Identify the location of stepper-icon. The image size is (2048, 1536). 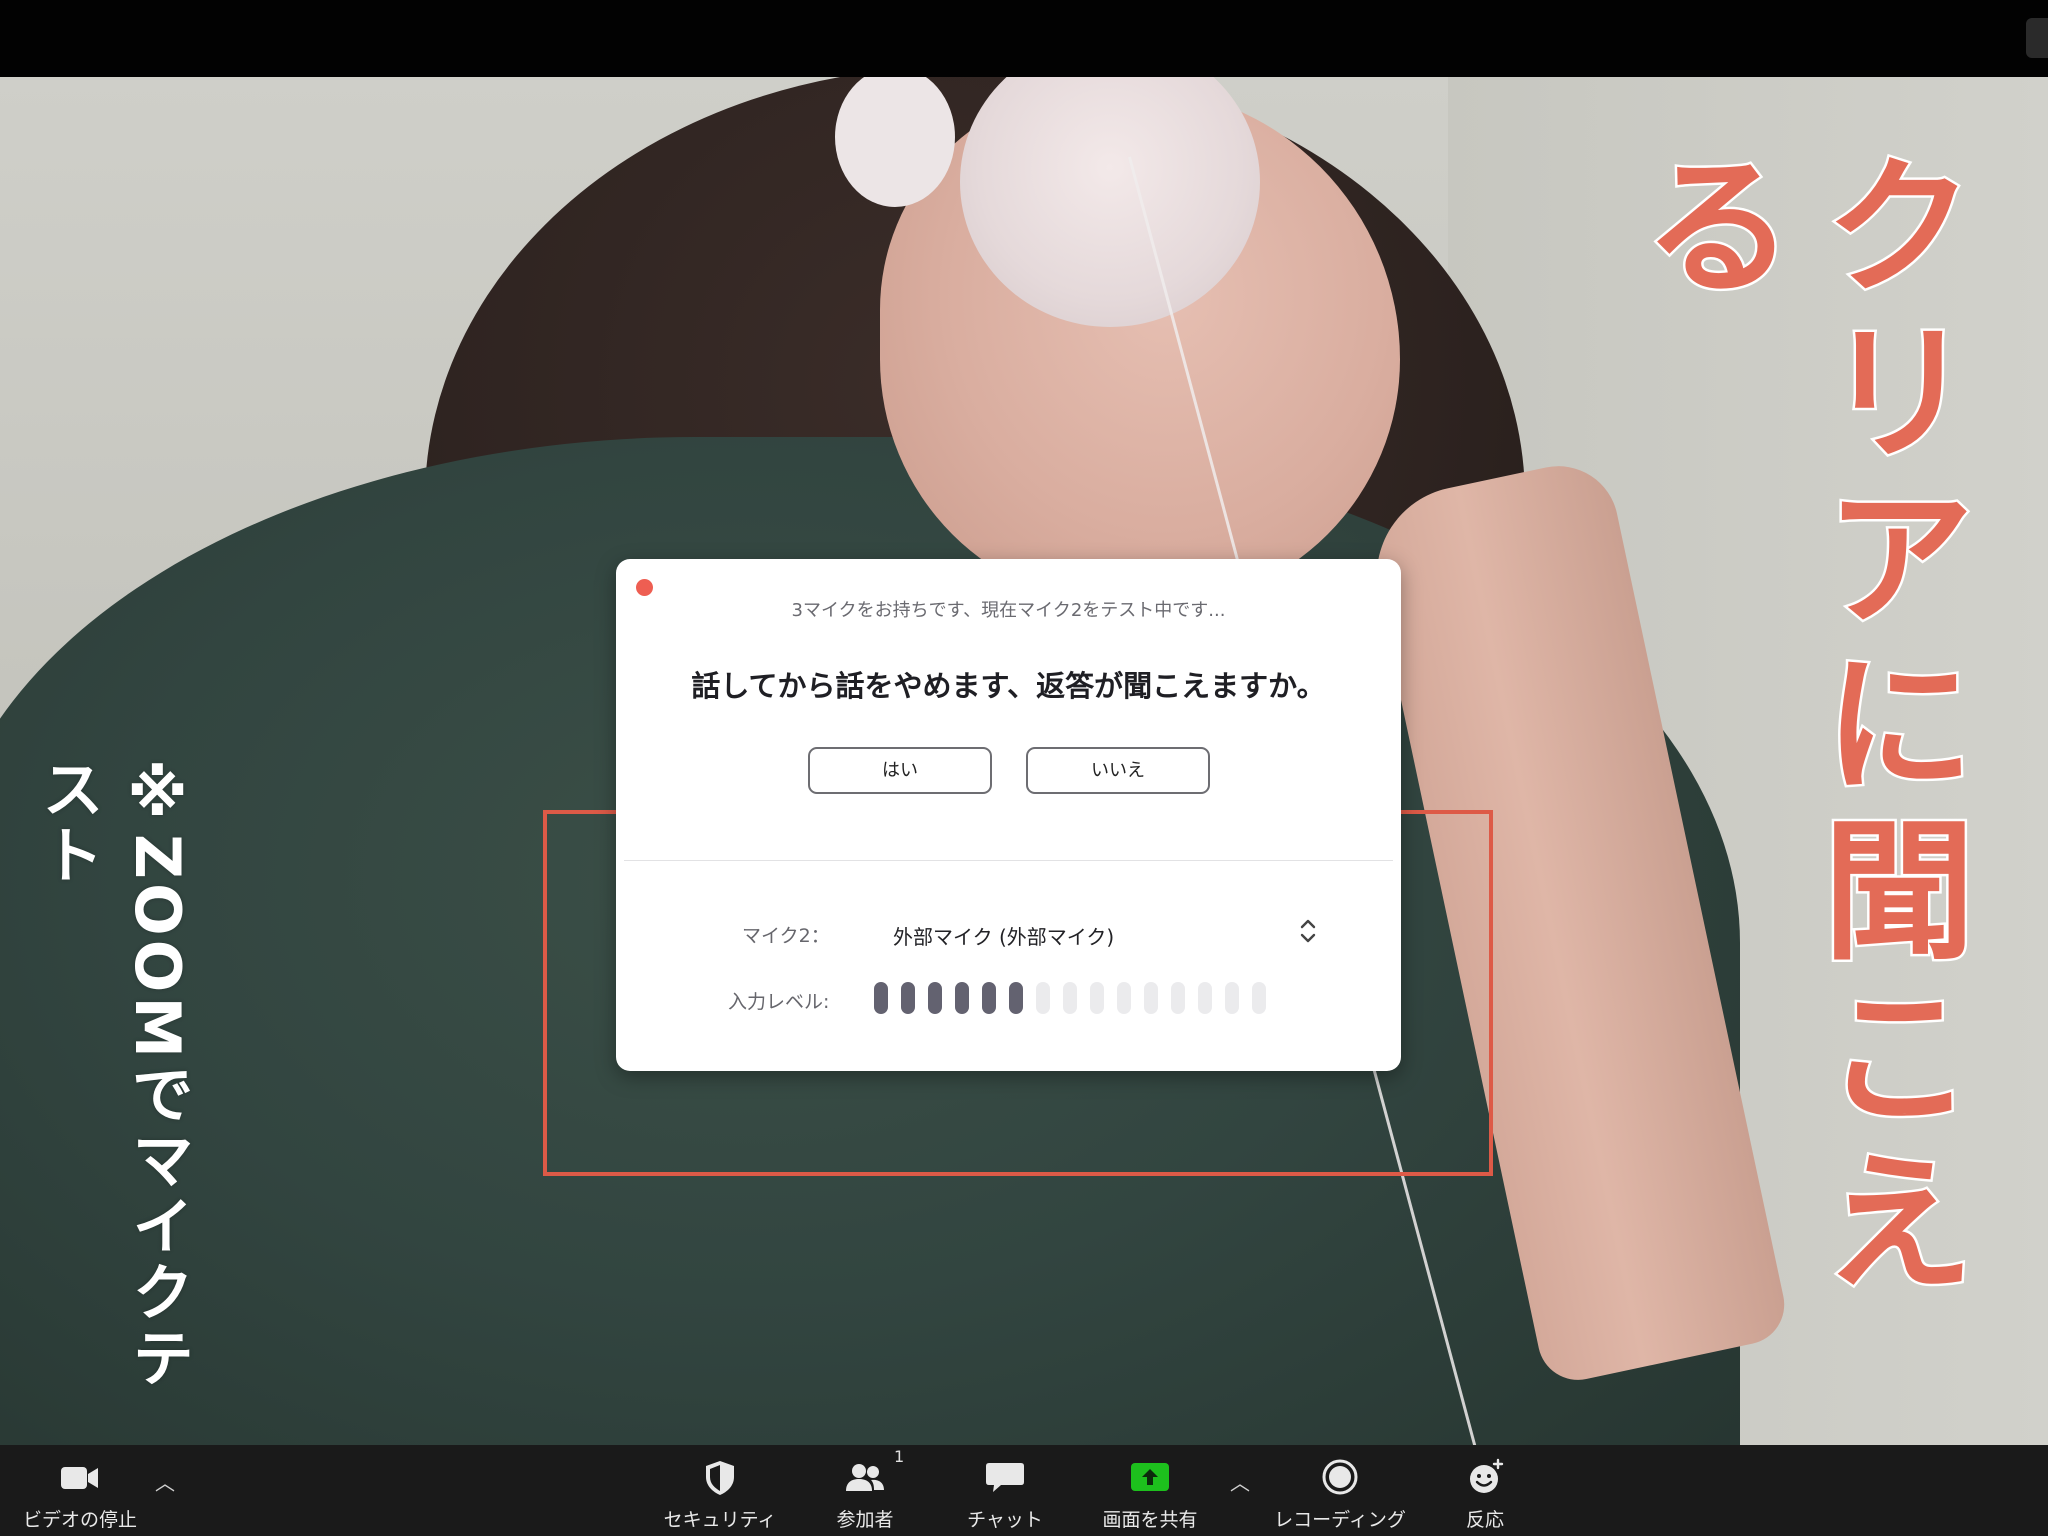
(1308, 931).